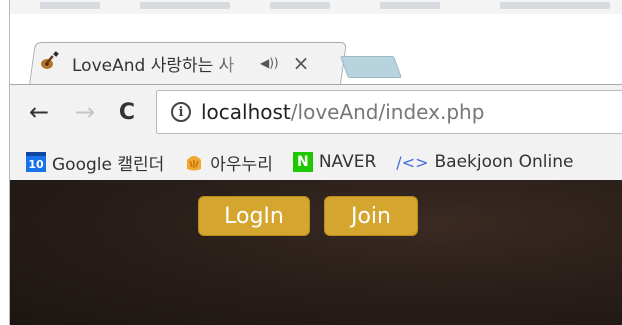  Describe the element at coordinates (241, 164) in the screenshot. I see `bookmark-label: 아우누리` at that location.